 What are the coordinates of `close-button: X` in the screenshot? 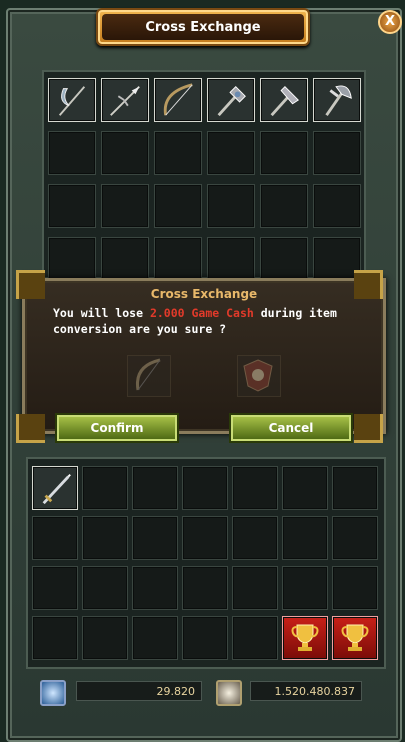 It's located at (390, 22).